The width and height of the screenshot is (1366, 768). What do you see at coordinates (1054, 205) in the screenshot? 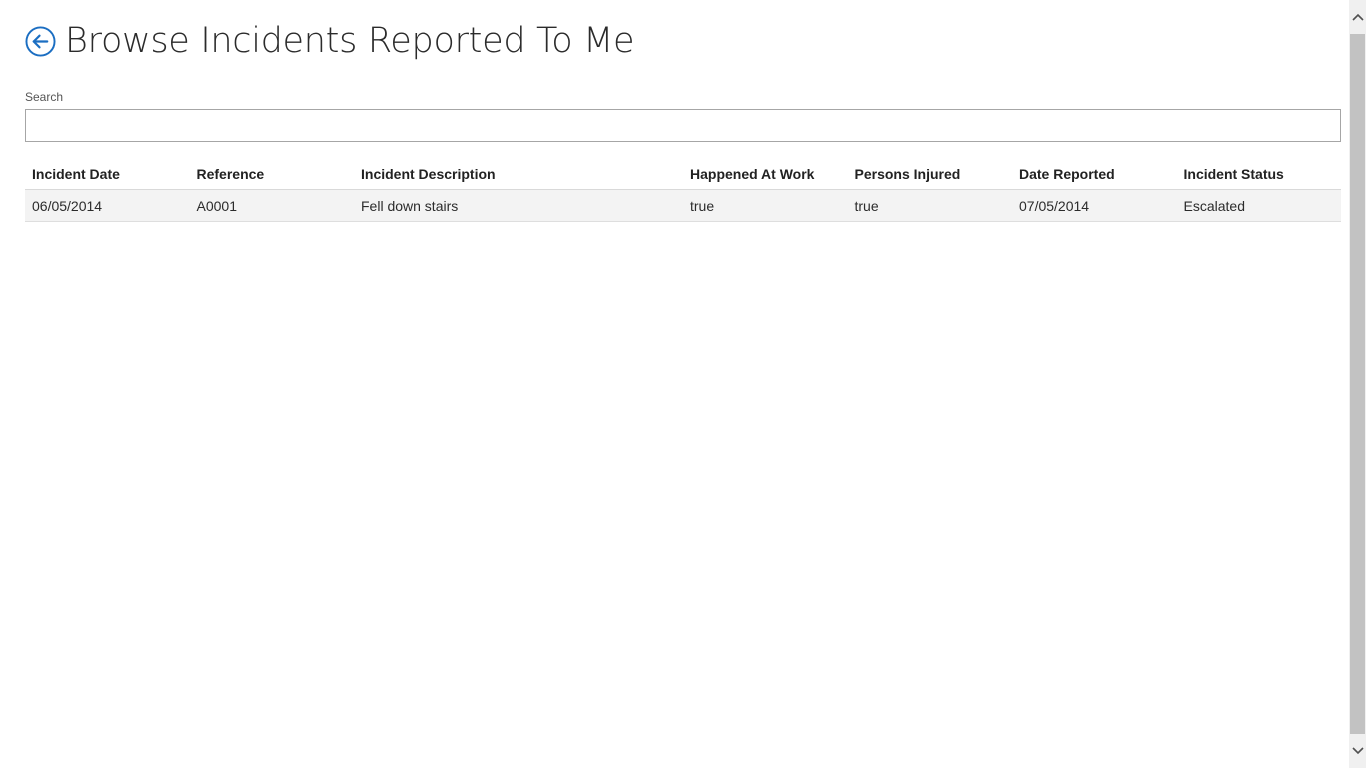
I see `cell-date-reported: 07/05/2014` at bounding box center [1054, 205].